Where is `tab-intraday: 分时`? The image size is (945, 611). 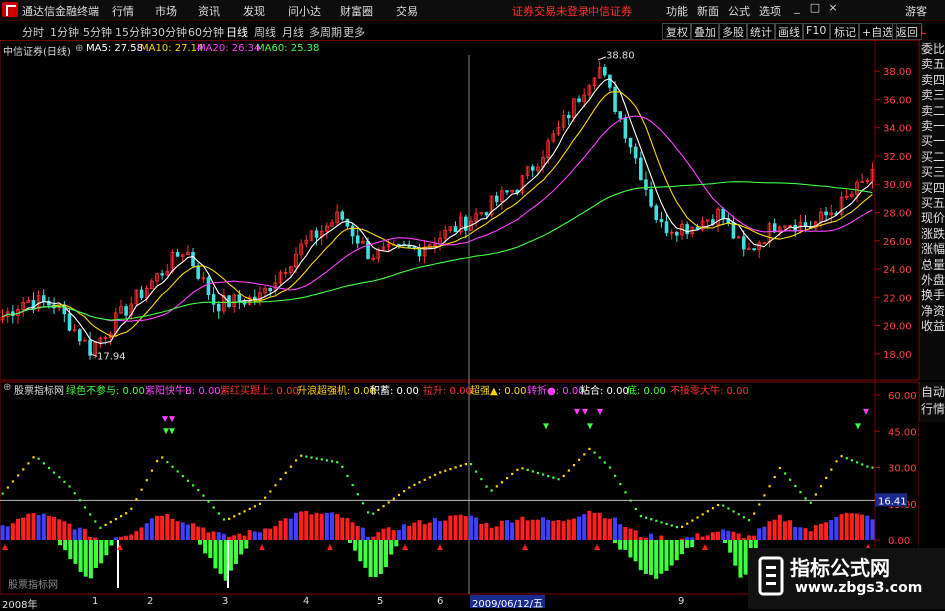 tab-intraday: 分时 is located at coordinates (33, 32).